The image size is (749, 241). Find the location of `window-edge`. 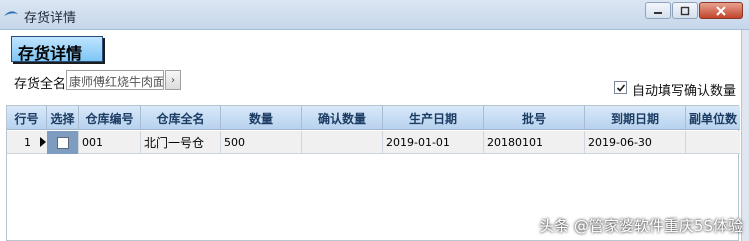

window-edge is located at coordinates (745, 135).